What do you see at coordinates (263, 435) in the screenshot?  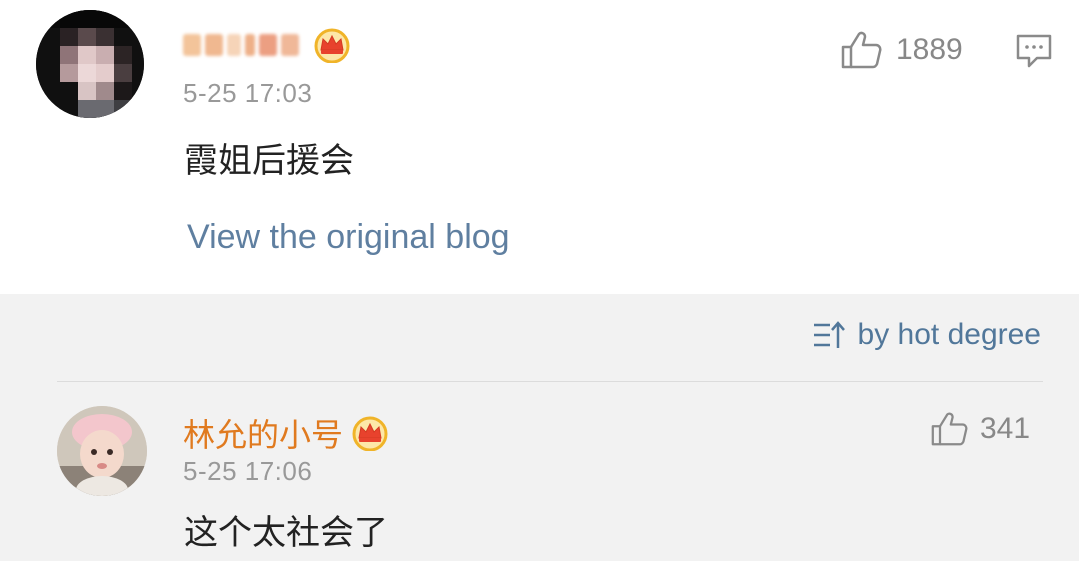 I see `username-text: 林允的小号` at bounding box center [263, 435].